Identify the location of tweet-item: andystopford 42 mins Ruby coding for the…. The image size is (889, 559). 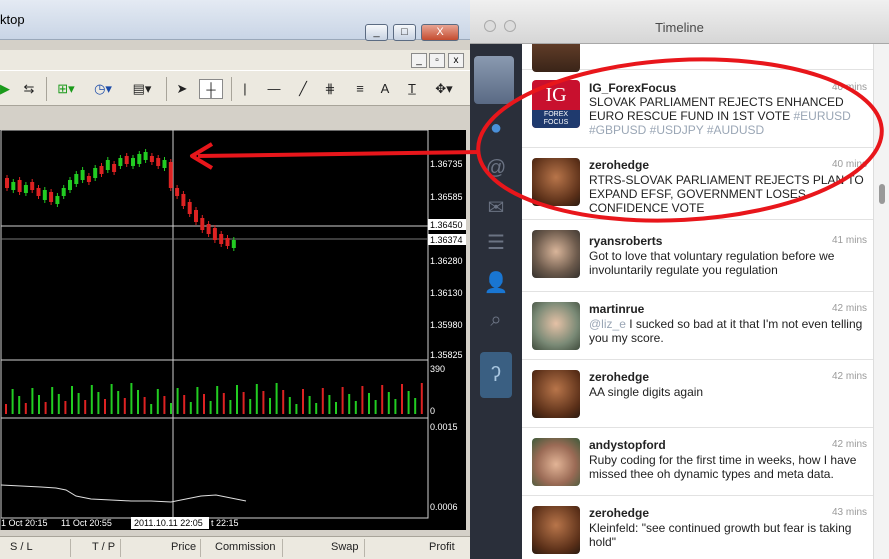
(697, 462).